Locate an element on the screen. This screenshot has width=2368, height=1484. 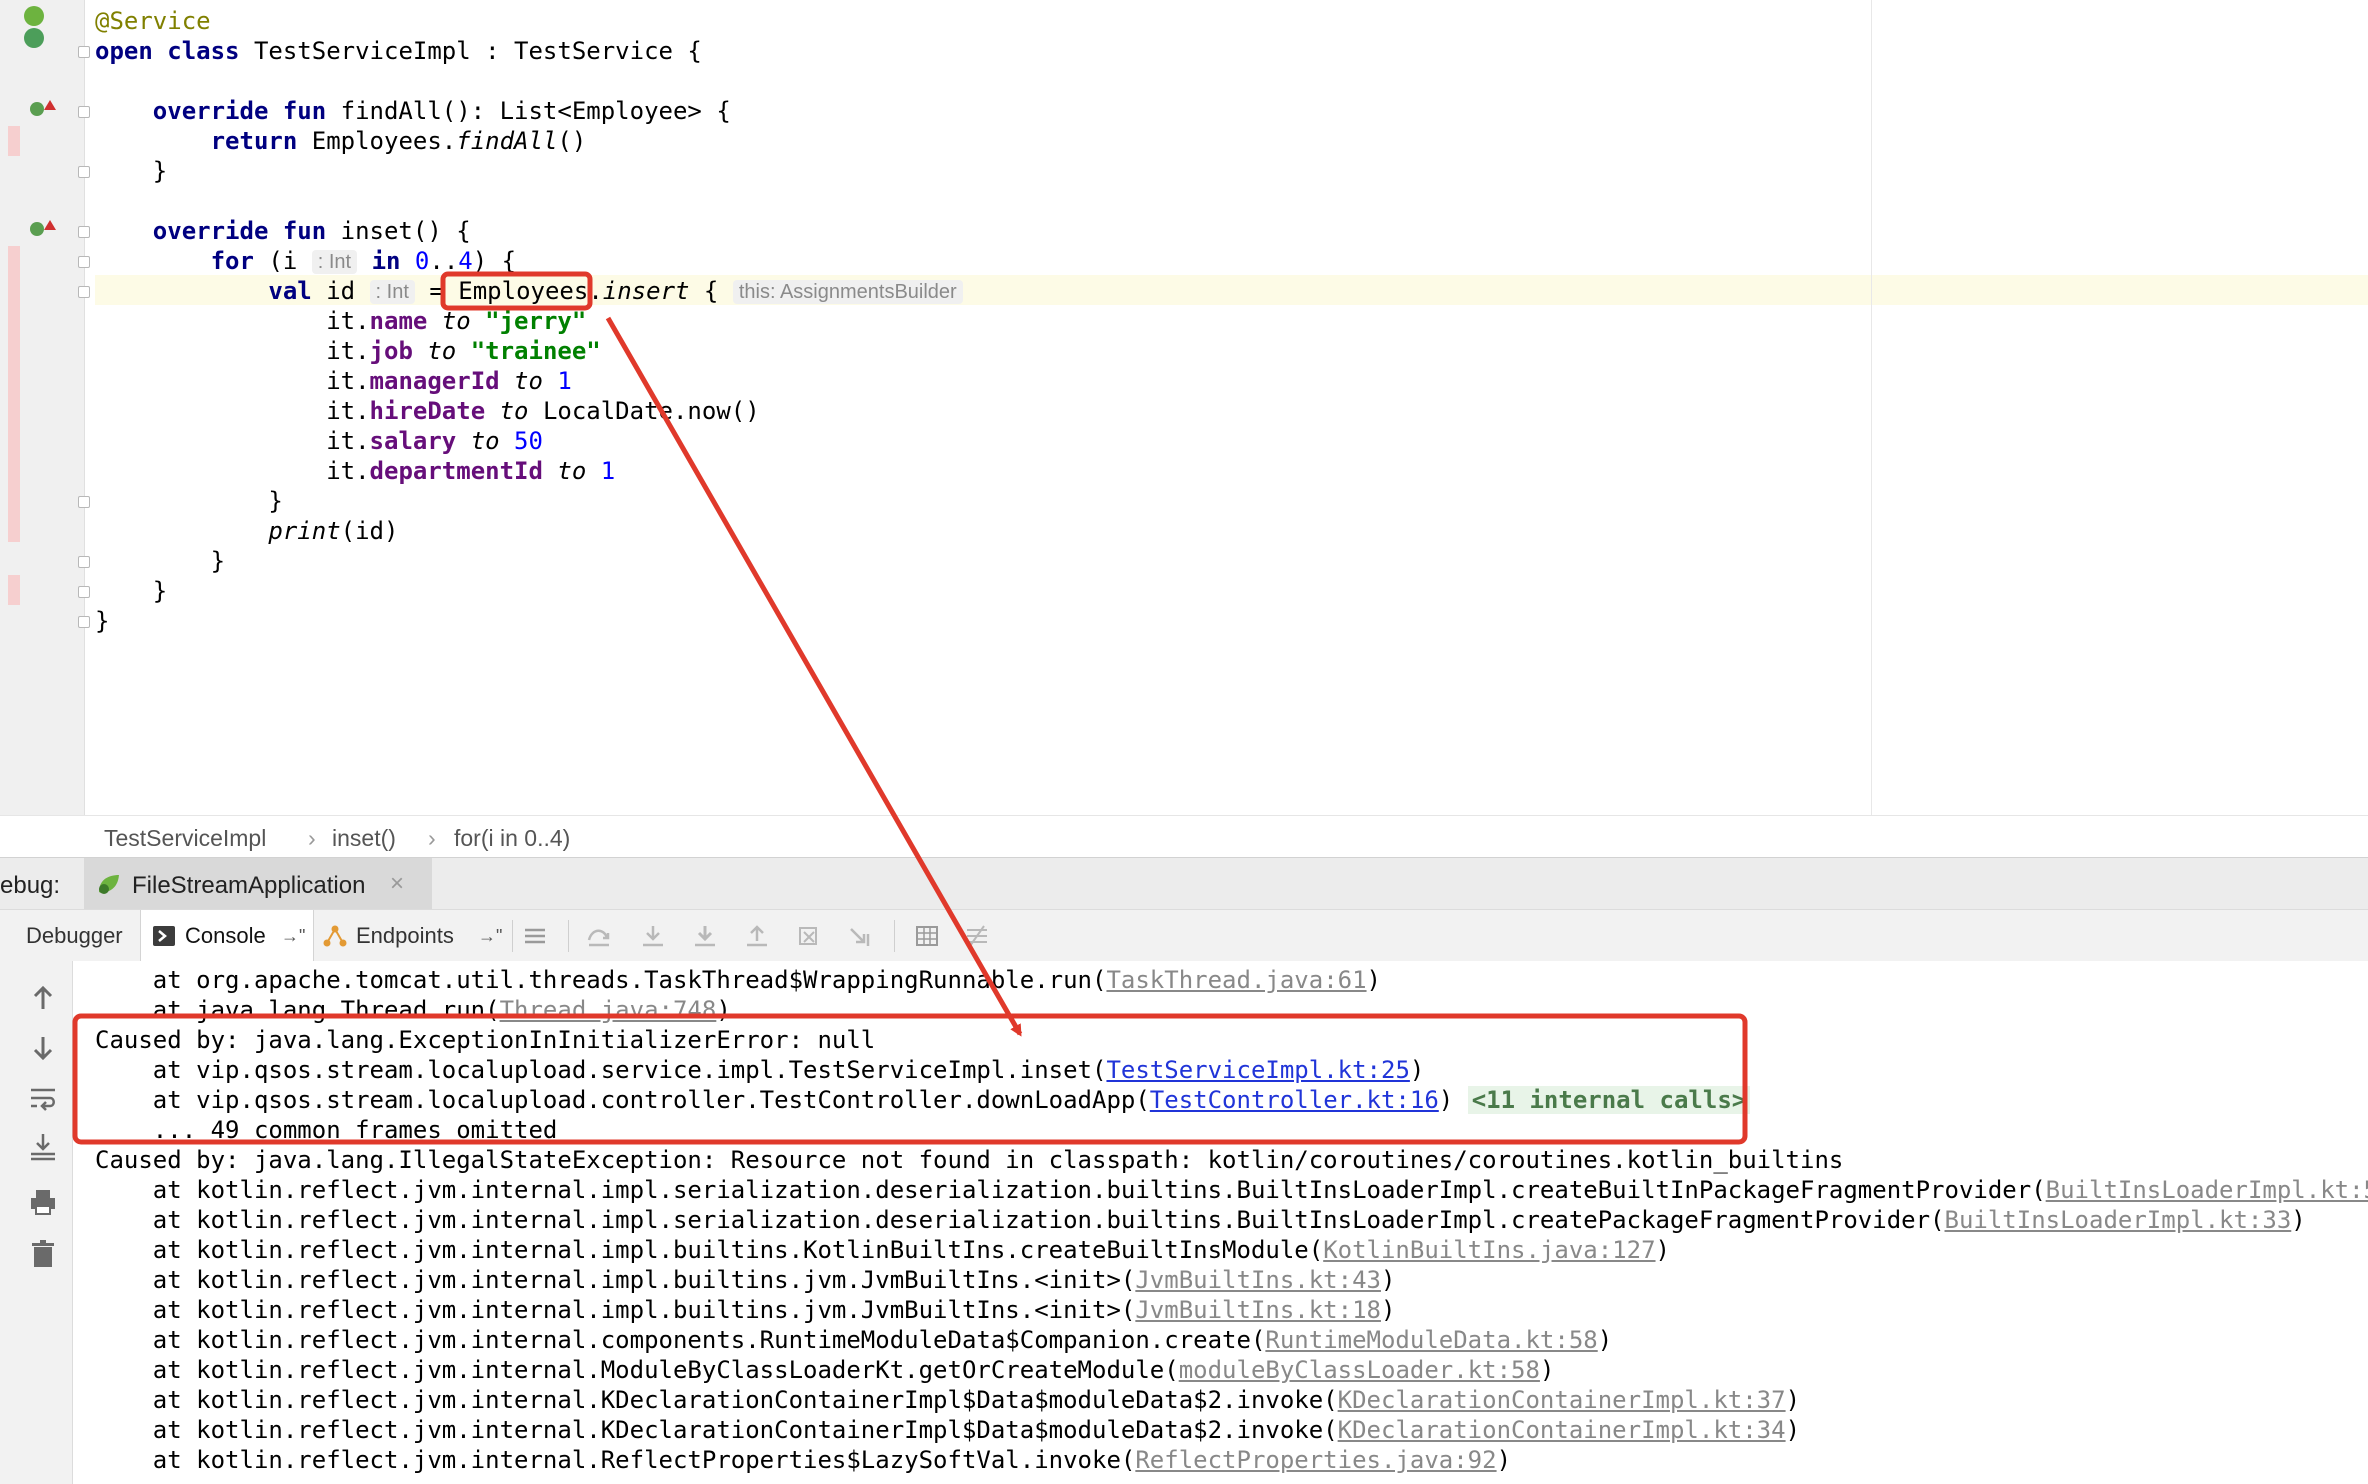
source-link: BuiltInsLoaderImpl.kt:55 is located at coordinates (2207, 1190).